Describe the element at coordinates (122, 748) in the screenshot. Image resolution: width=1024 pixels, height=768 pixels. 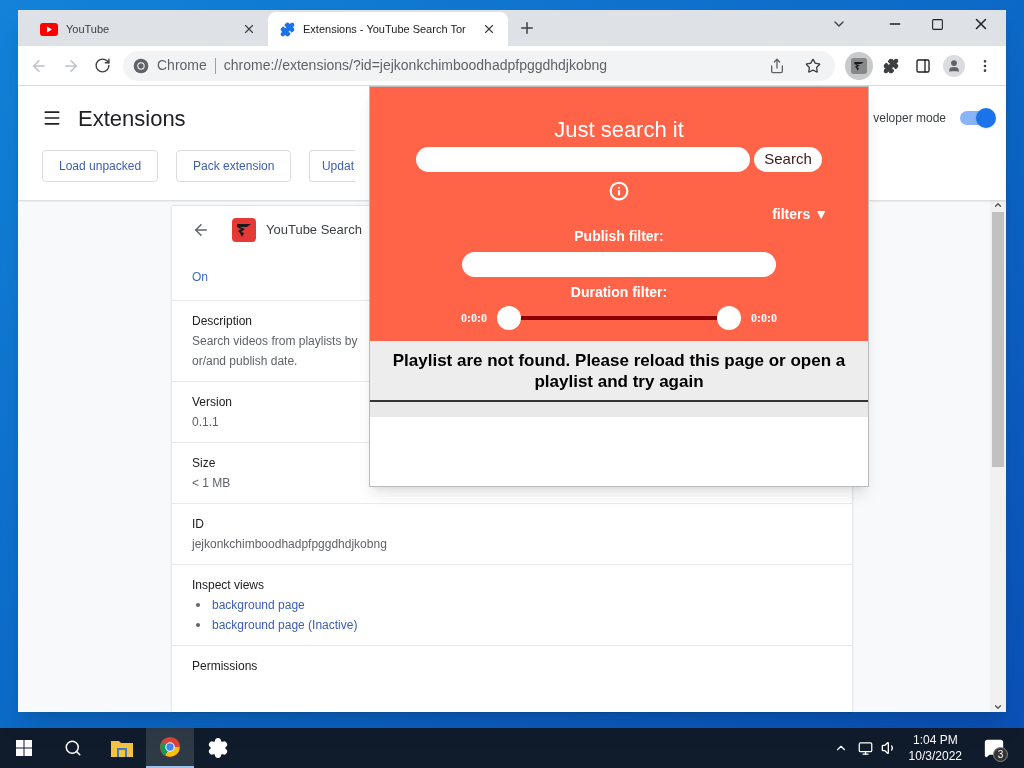
I see `folder-icon` at that location.